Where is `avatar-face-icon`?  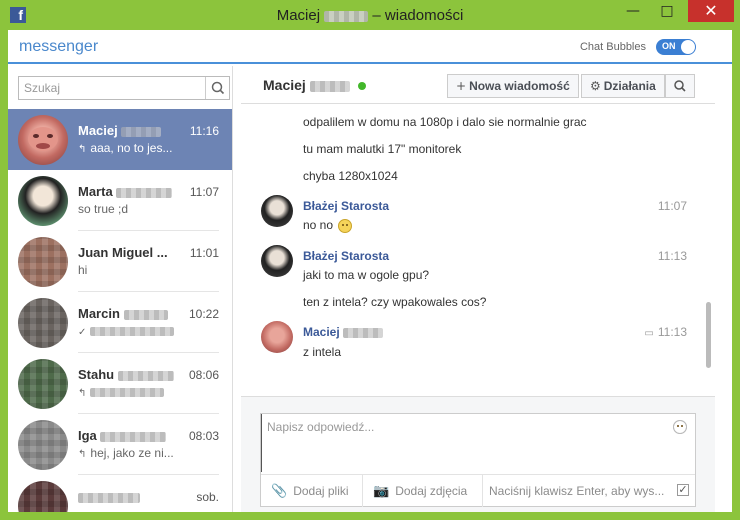
avatar-face-icon is located at coordinates (43, 139).